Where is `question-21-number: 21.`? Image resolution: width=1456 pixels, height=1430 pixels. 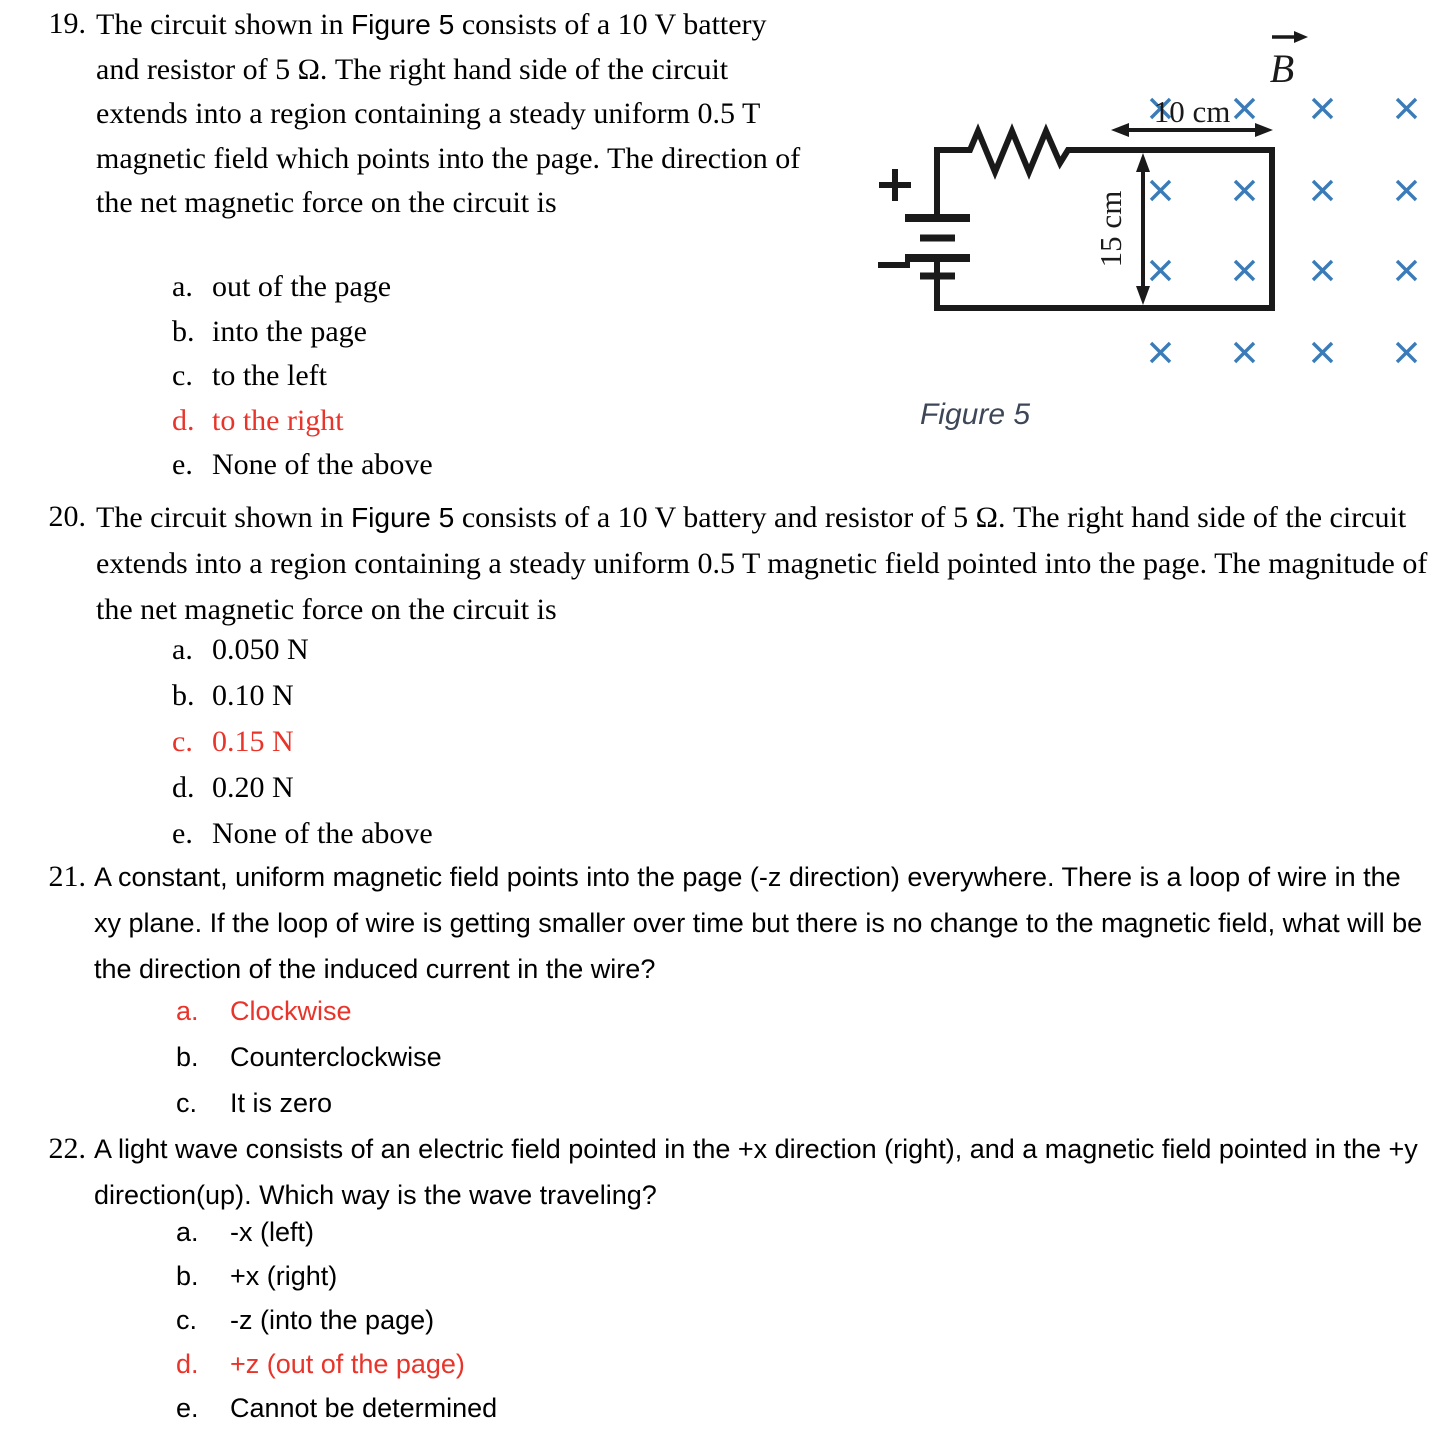
question-21-number: 21. is located at coordinates (67, 876).